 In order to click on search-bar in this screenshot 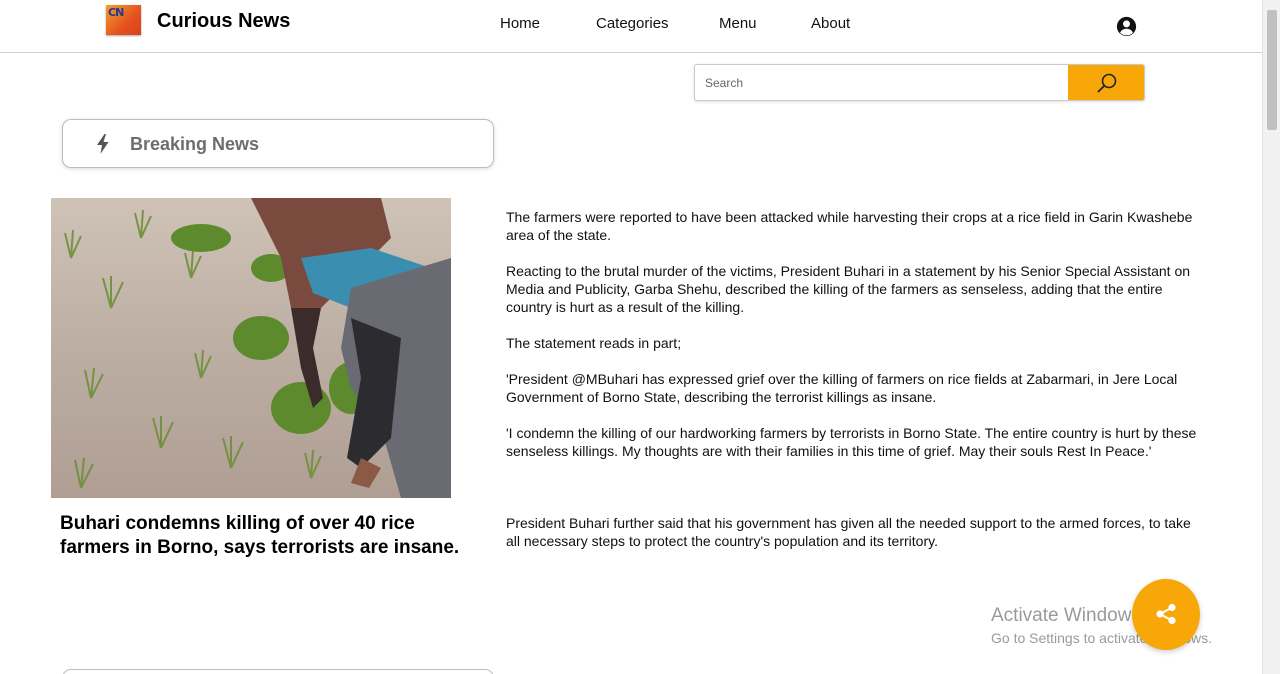, I will do `click(919, 82)`.